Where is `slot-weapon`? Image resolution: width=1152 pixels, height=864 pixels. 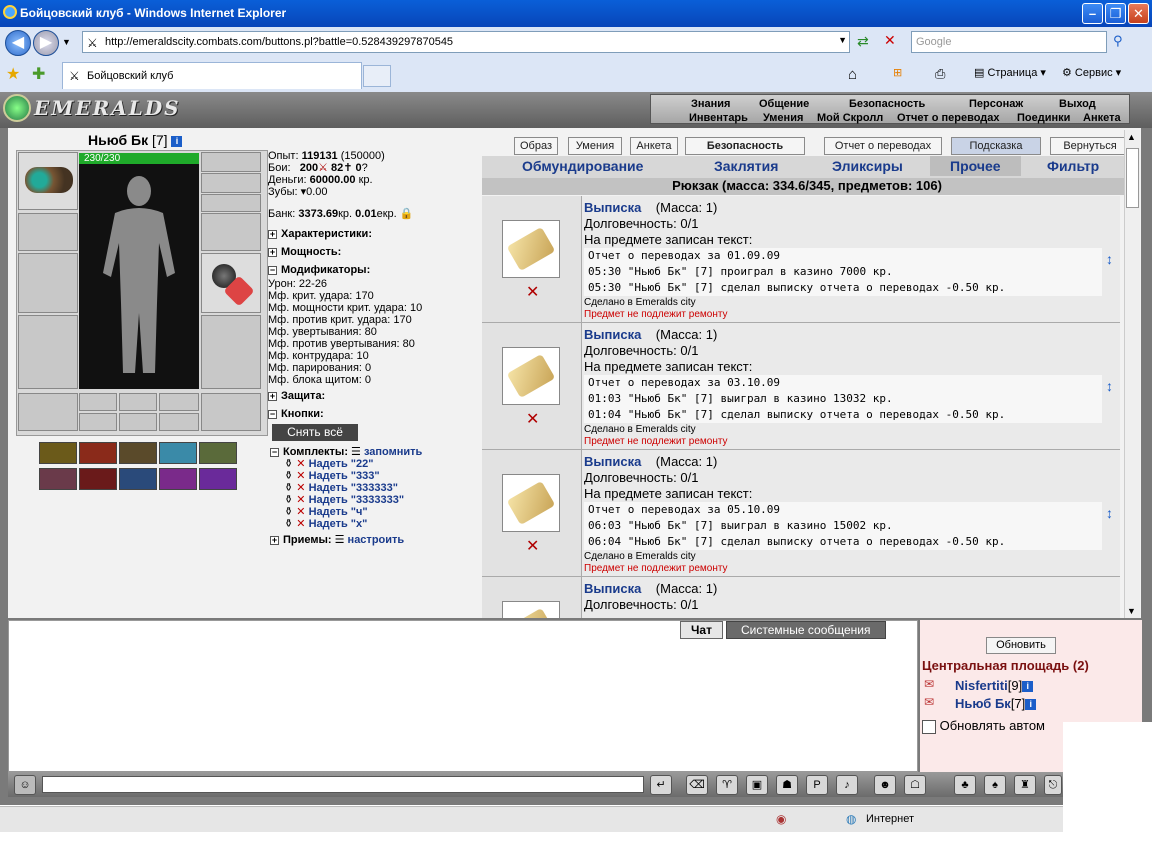
slot-weapon is located at coordinates (48, 283).